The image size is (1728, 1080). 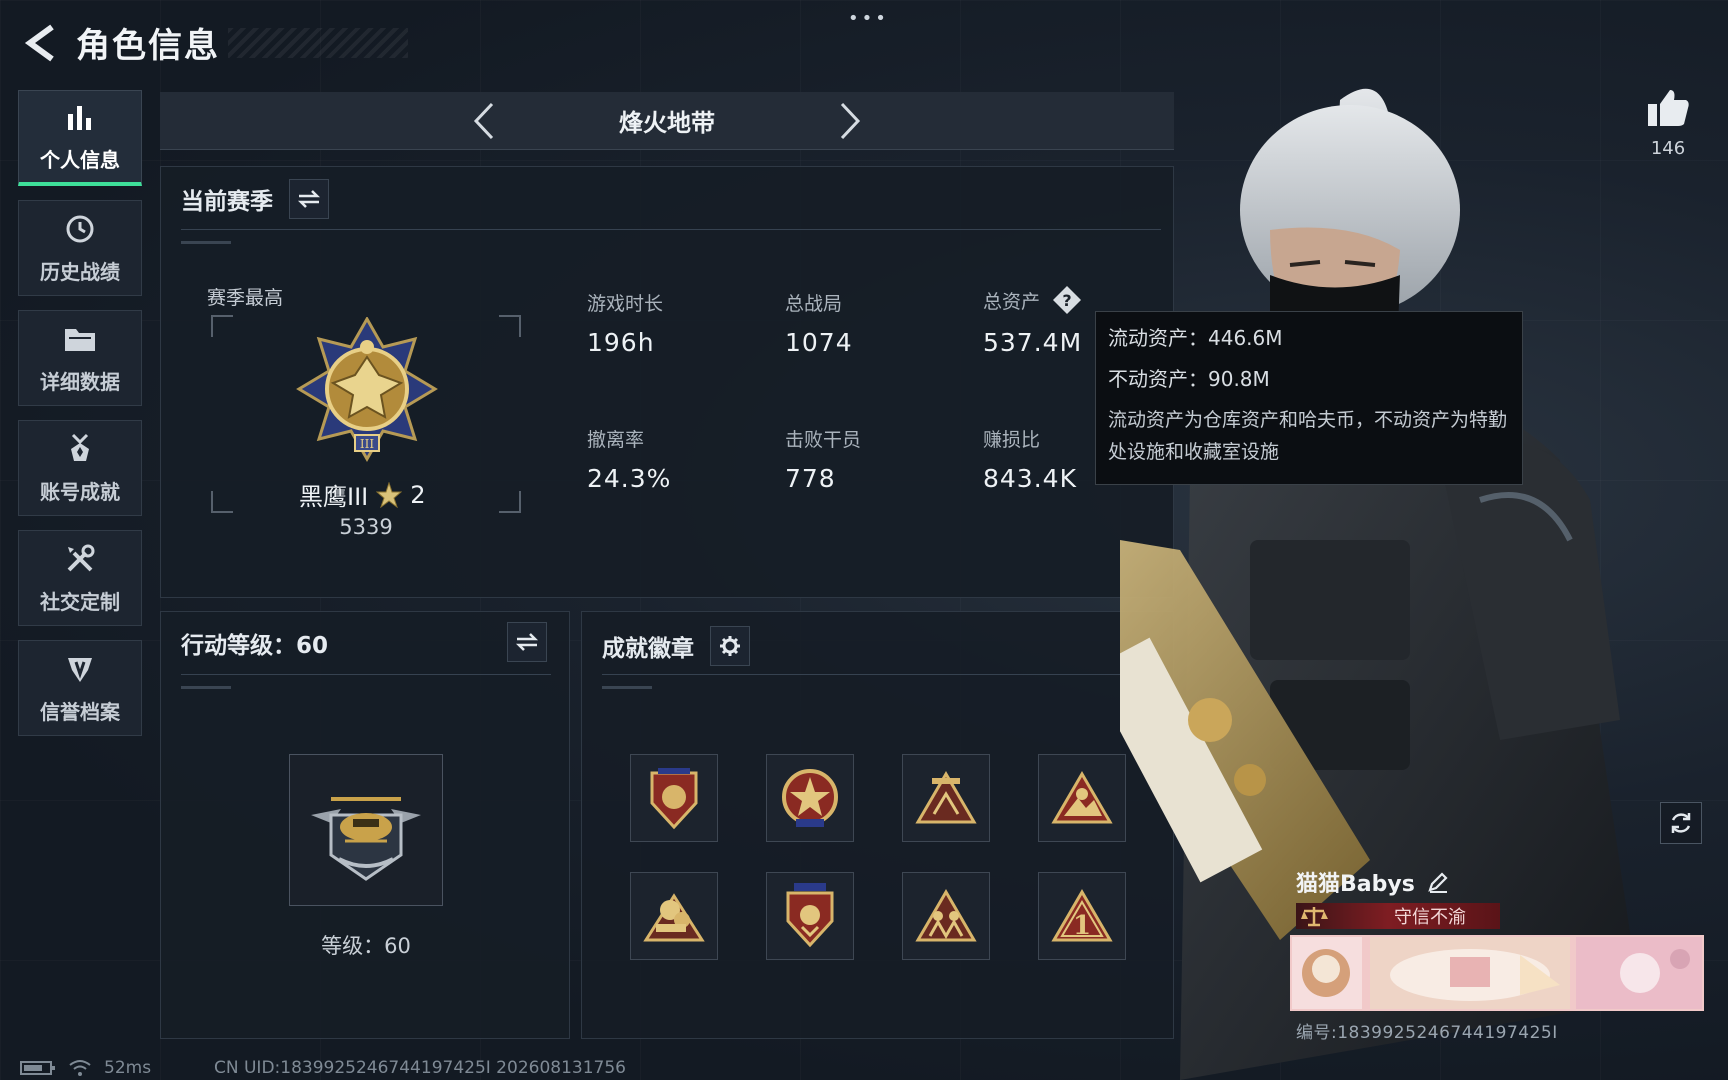 I want to click on back-button, so click(x=40, y=43).